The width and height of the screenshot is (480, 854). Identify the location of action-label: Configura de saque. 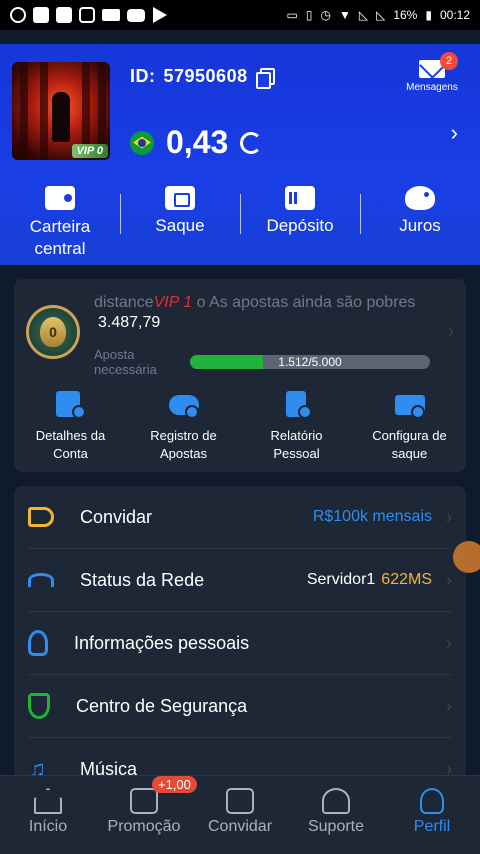
(409, 444).